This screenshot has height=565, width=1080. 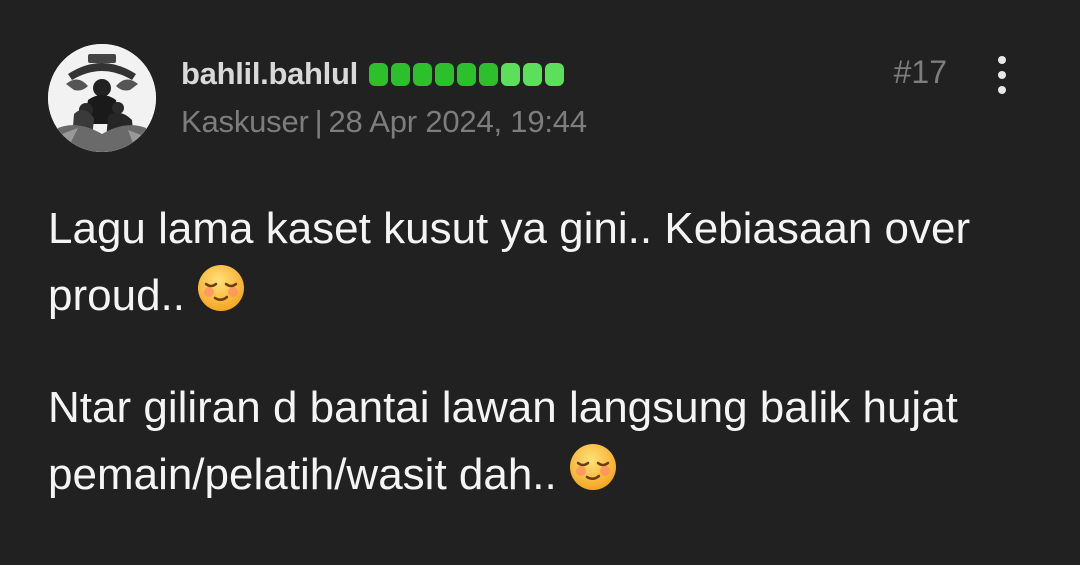 I want to click on post-date: 28 Apr 2024, 19:44, so click(x=457, y=121).